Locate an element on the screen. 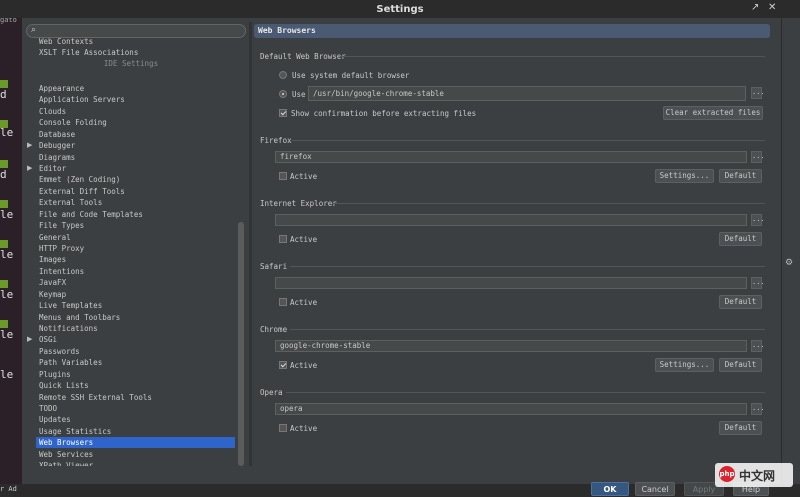 Image resolution: width=800 pixels, height=497 pixels. background-text: d is located at coordinates (3, 94).